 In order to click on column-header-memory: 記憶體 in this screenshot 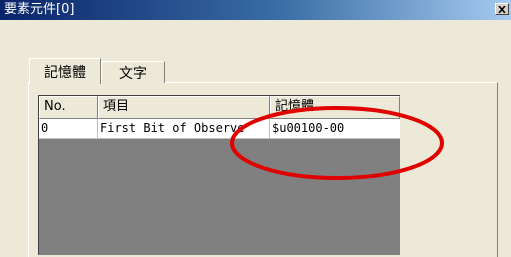, I will do `click(335, 107)`.